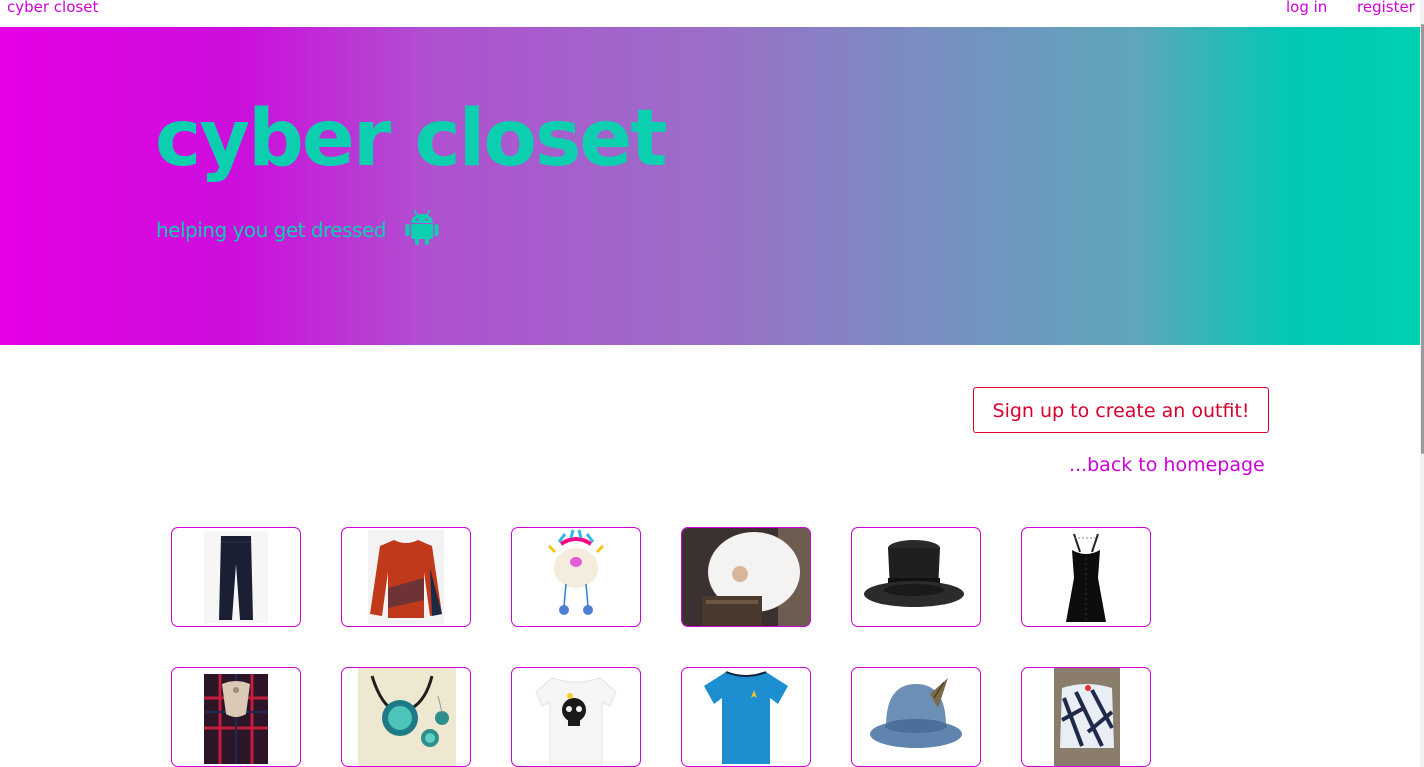  Describe the element at coordinates (1121, 410) in the screenshot. I see `signup-create-outfit-button: Sign up to create an outfit!` at that location.